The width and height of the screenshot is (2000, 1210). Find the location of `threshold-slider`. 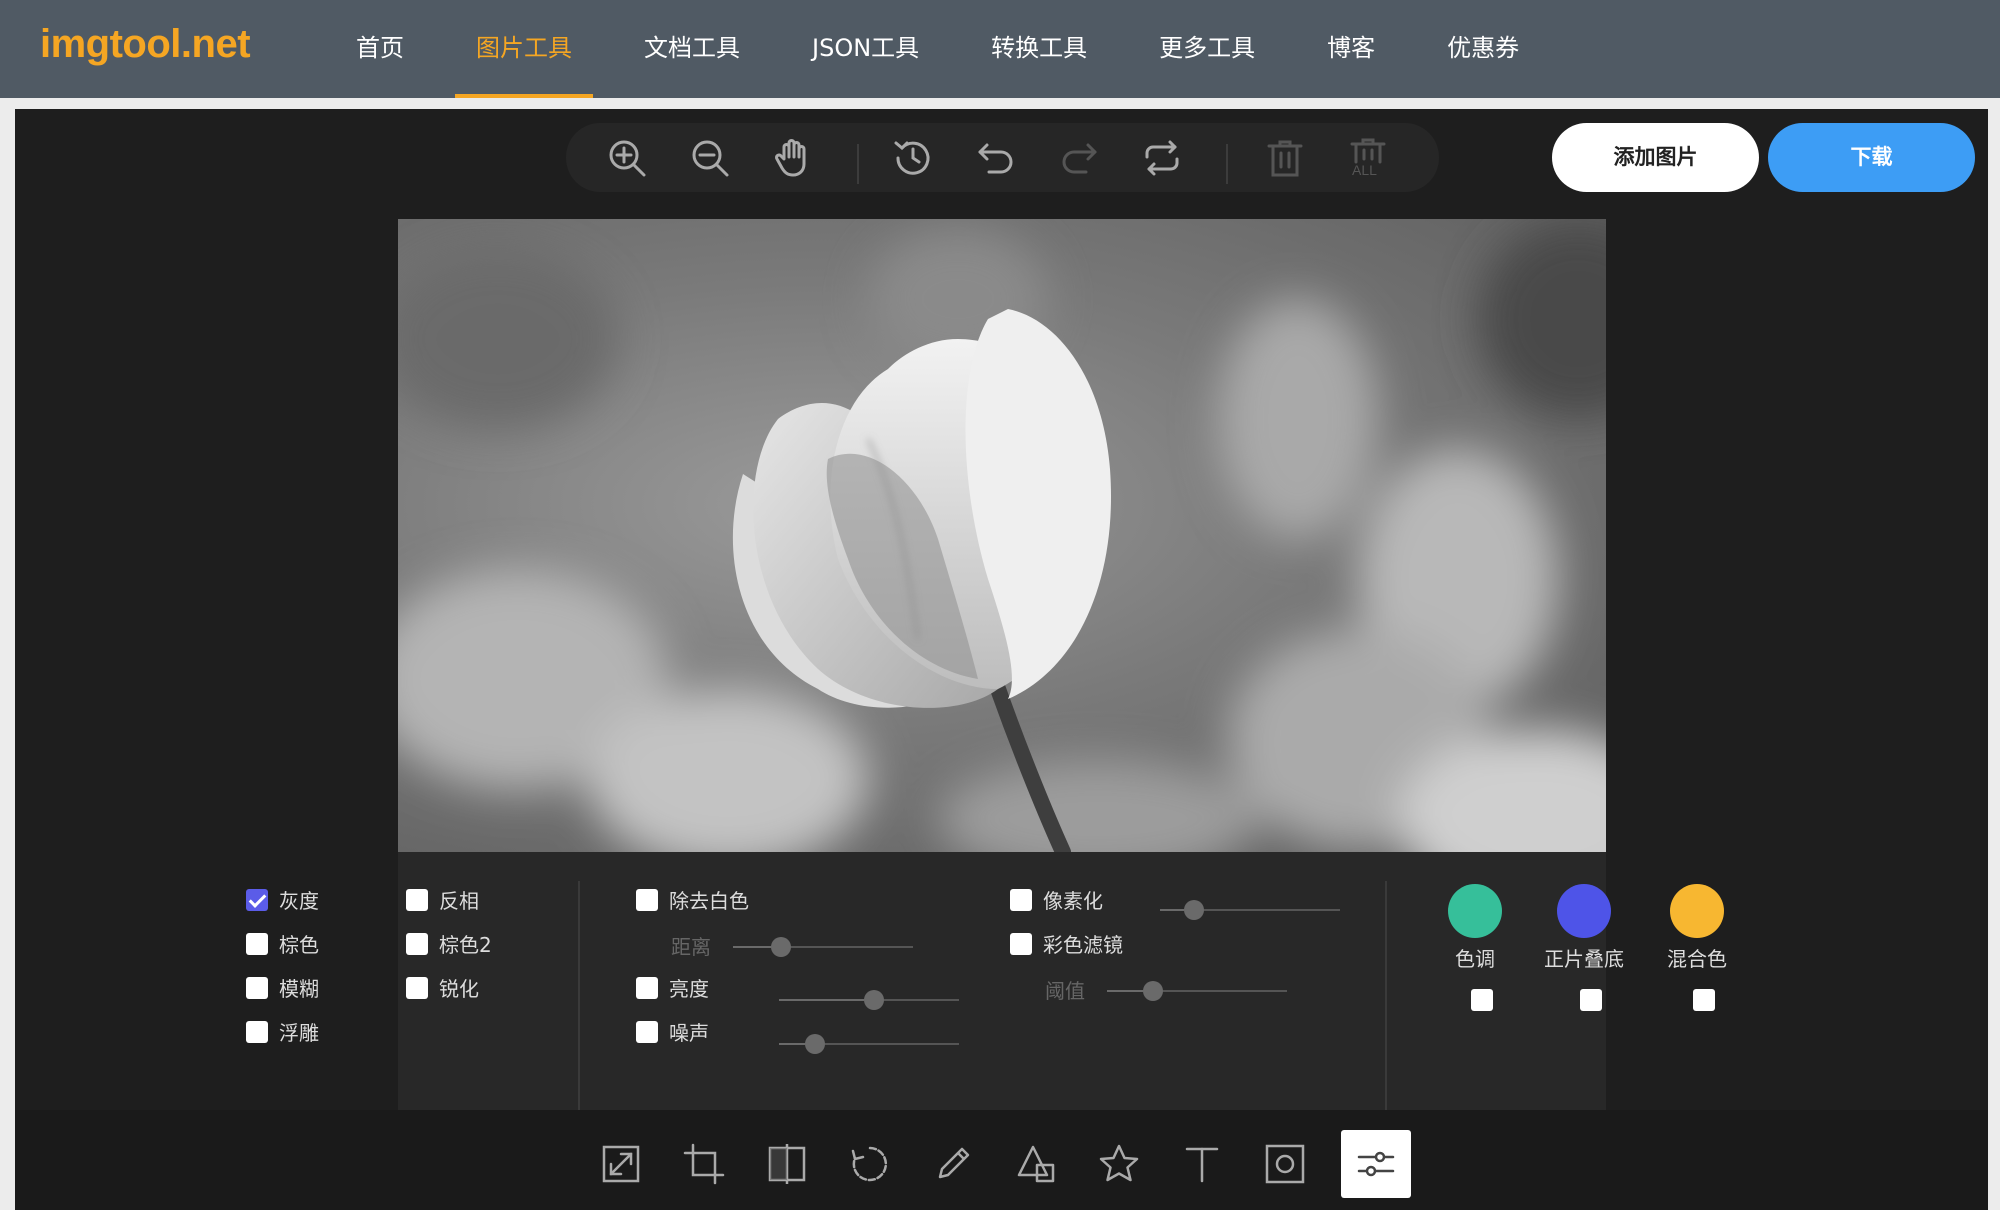

threshold-slider is located at coordinates (1197, 991).